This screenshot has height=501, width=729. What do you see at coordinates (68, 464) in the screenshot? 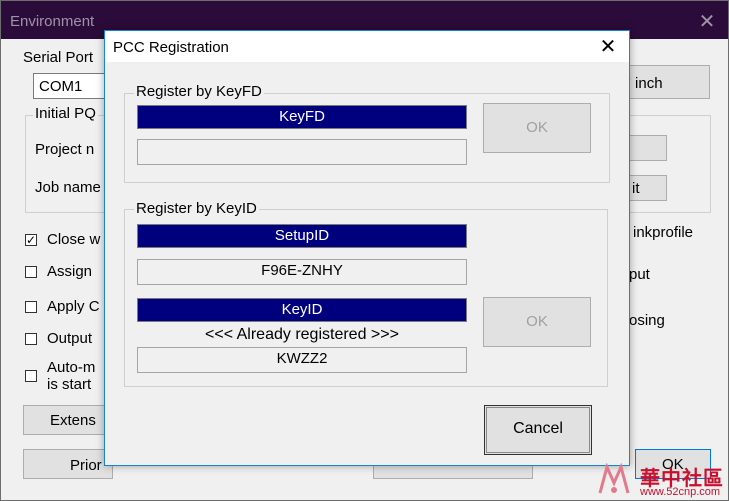
I see `priority-button: Prior` at bounding box center [68, 464].